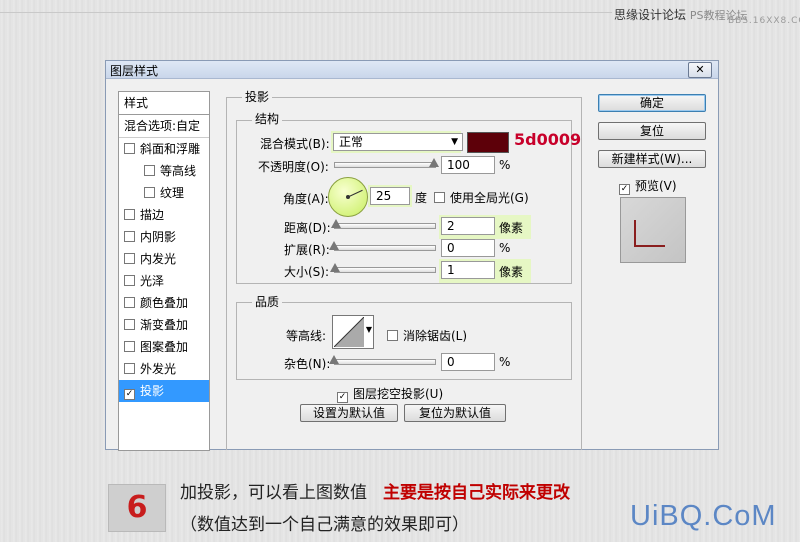 The height and width of the screenshot is (542, 800). What do you see at coordinates (342, 397) in the screenshot?
I see `knockout-check: ✓` at bounding box center [342, 397].